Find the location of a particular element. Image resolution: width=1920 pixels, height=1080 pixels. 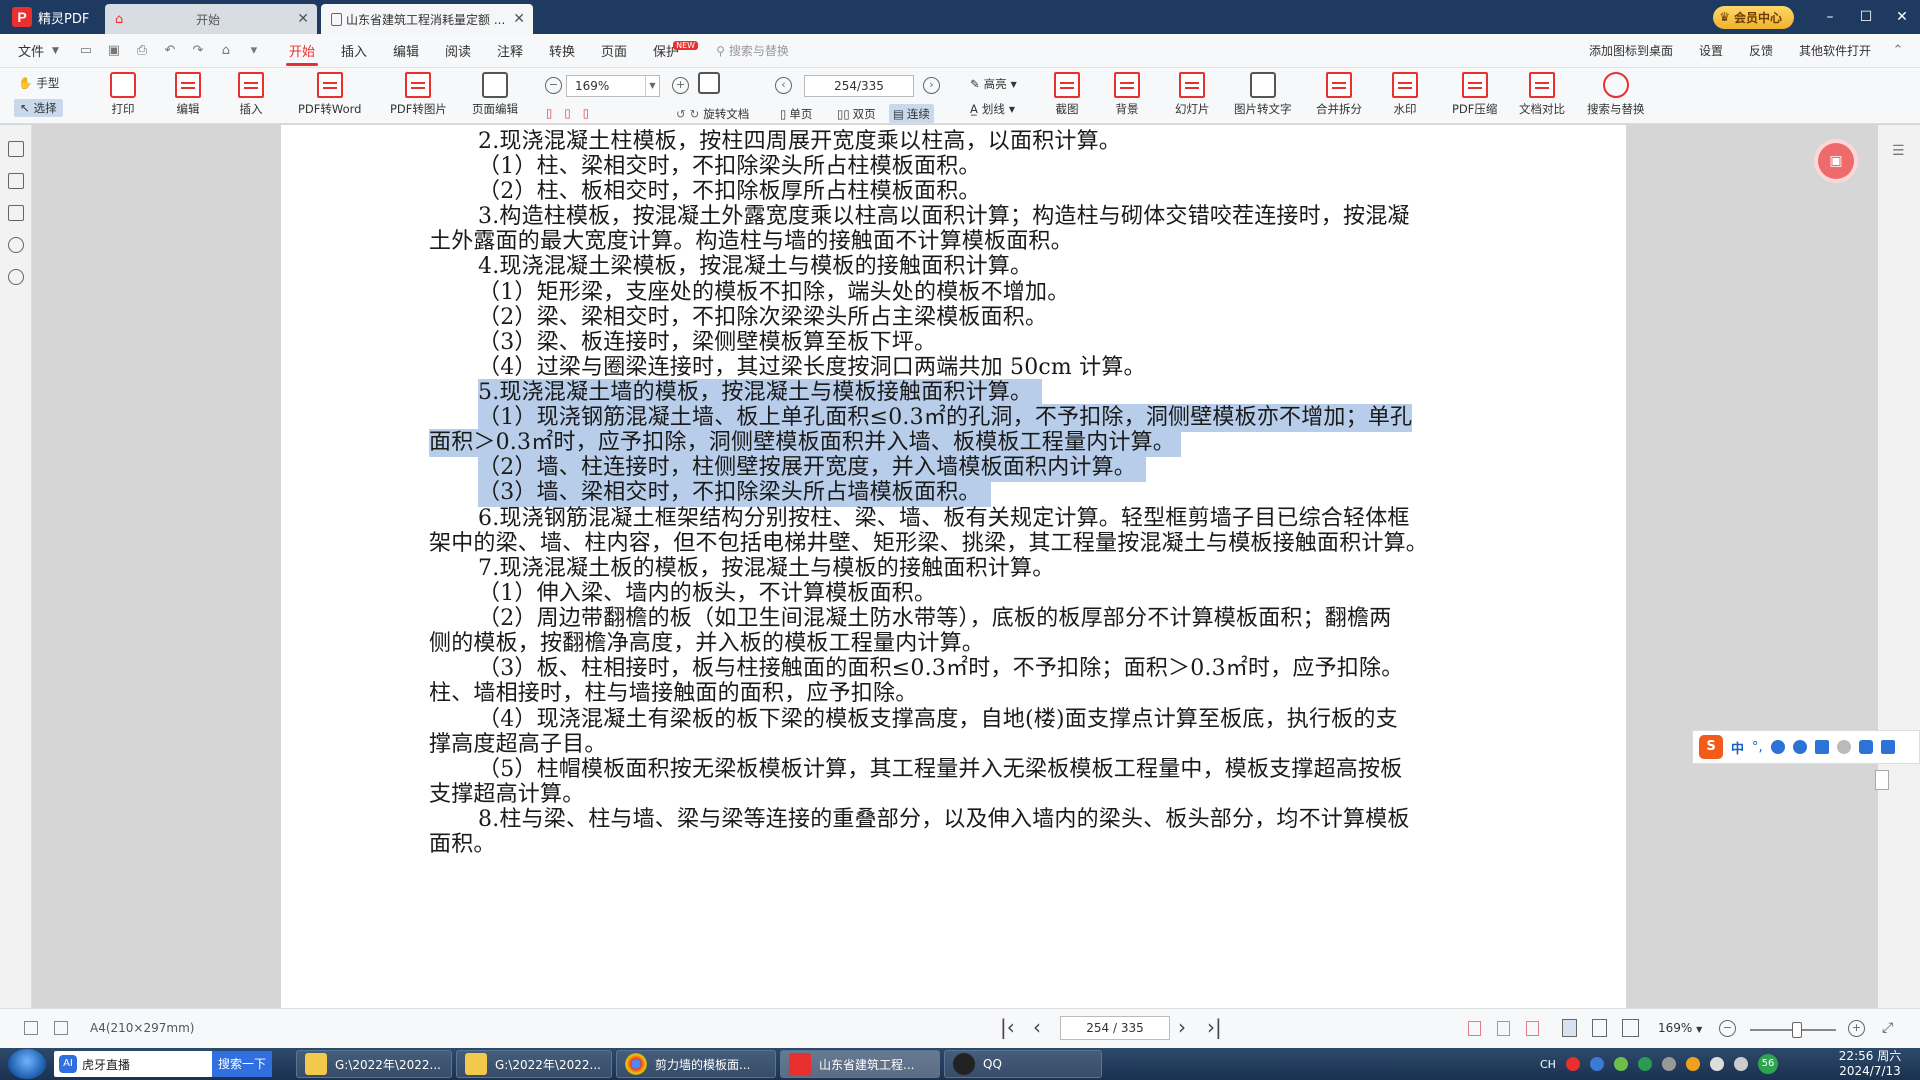

menu-tab-edit: 编辑 is located at coordinates (406, 51).